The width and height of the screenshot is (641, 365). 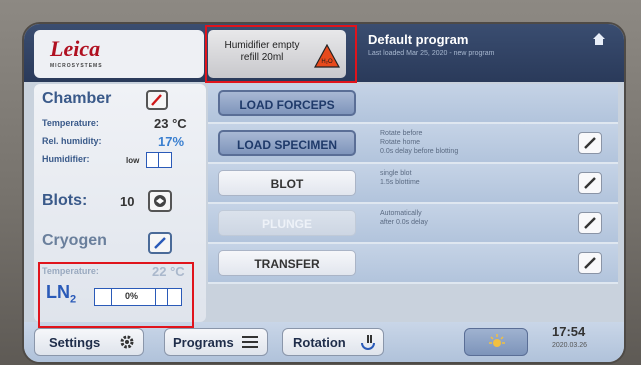 I want to click on humidity-value: 17%, so click(x=171, y=141).